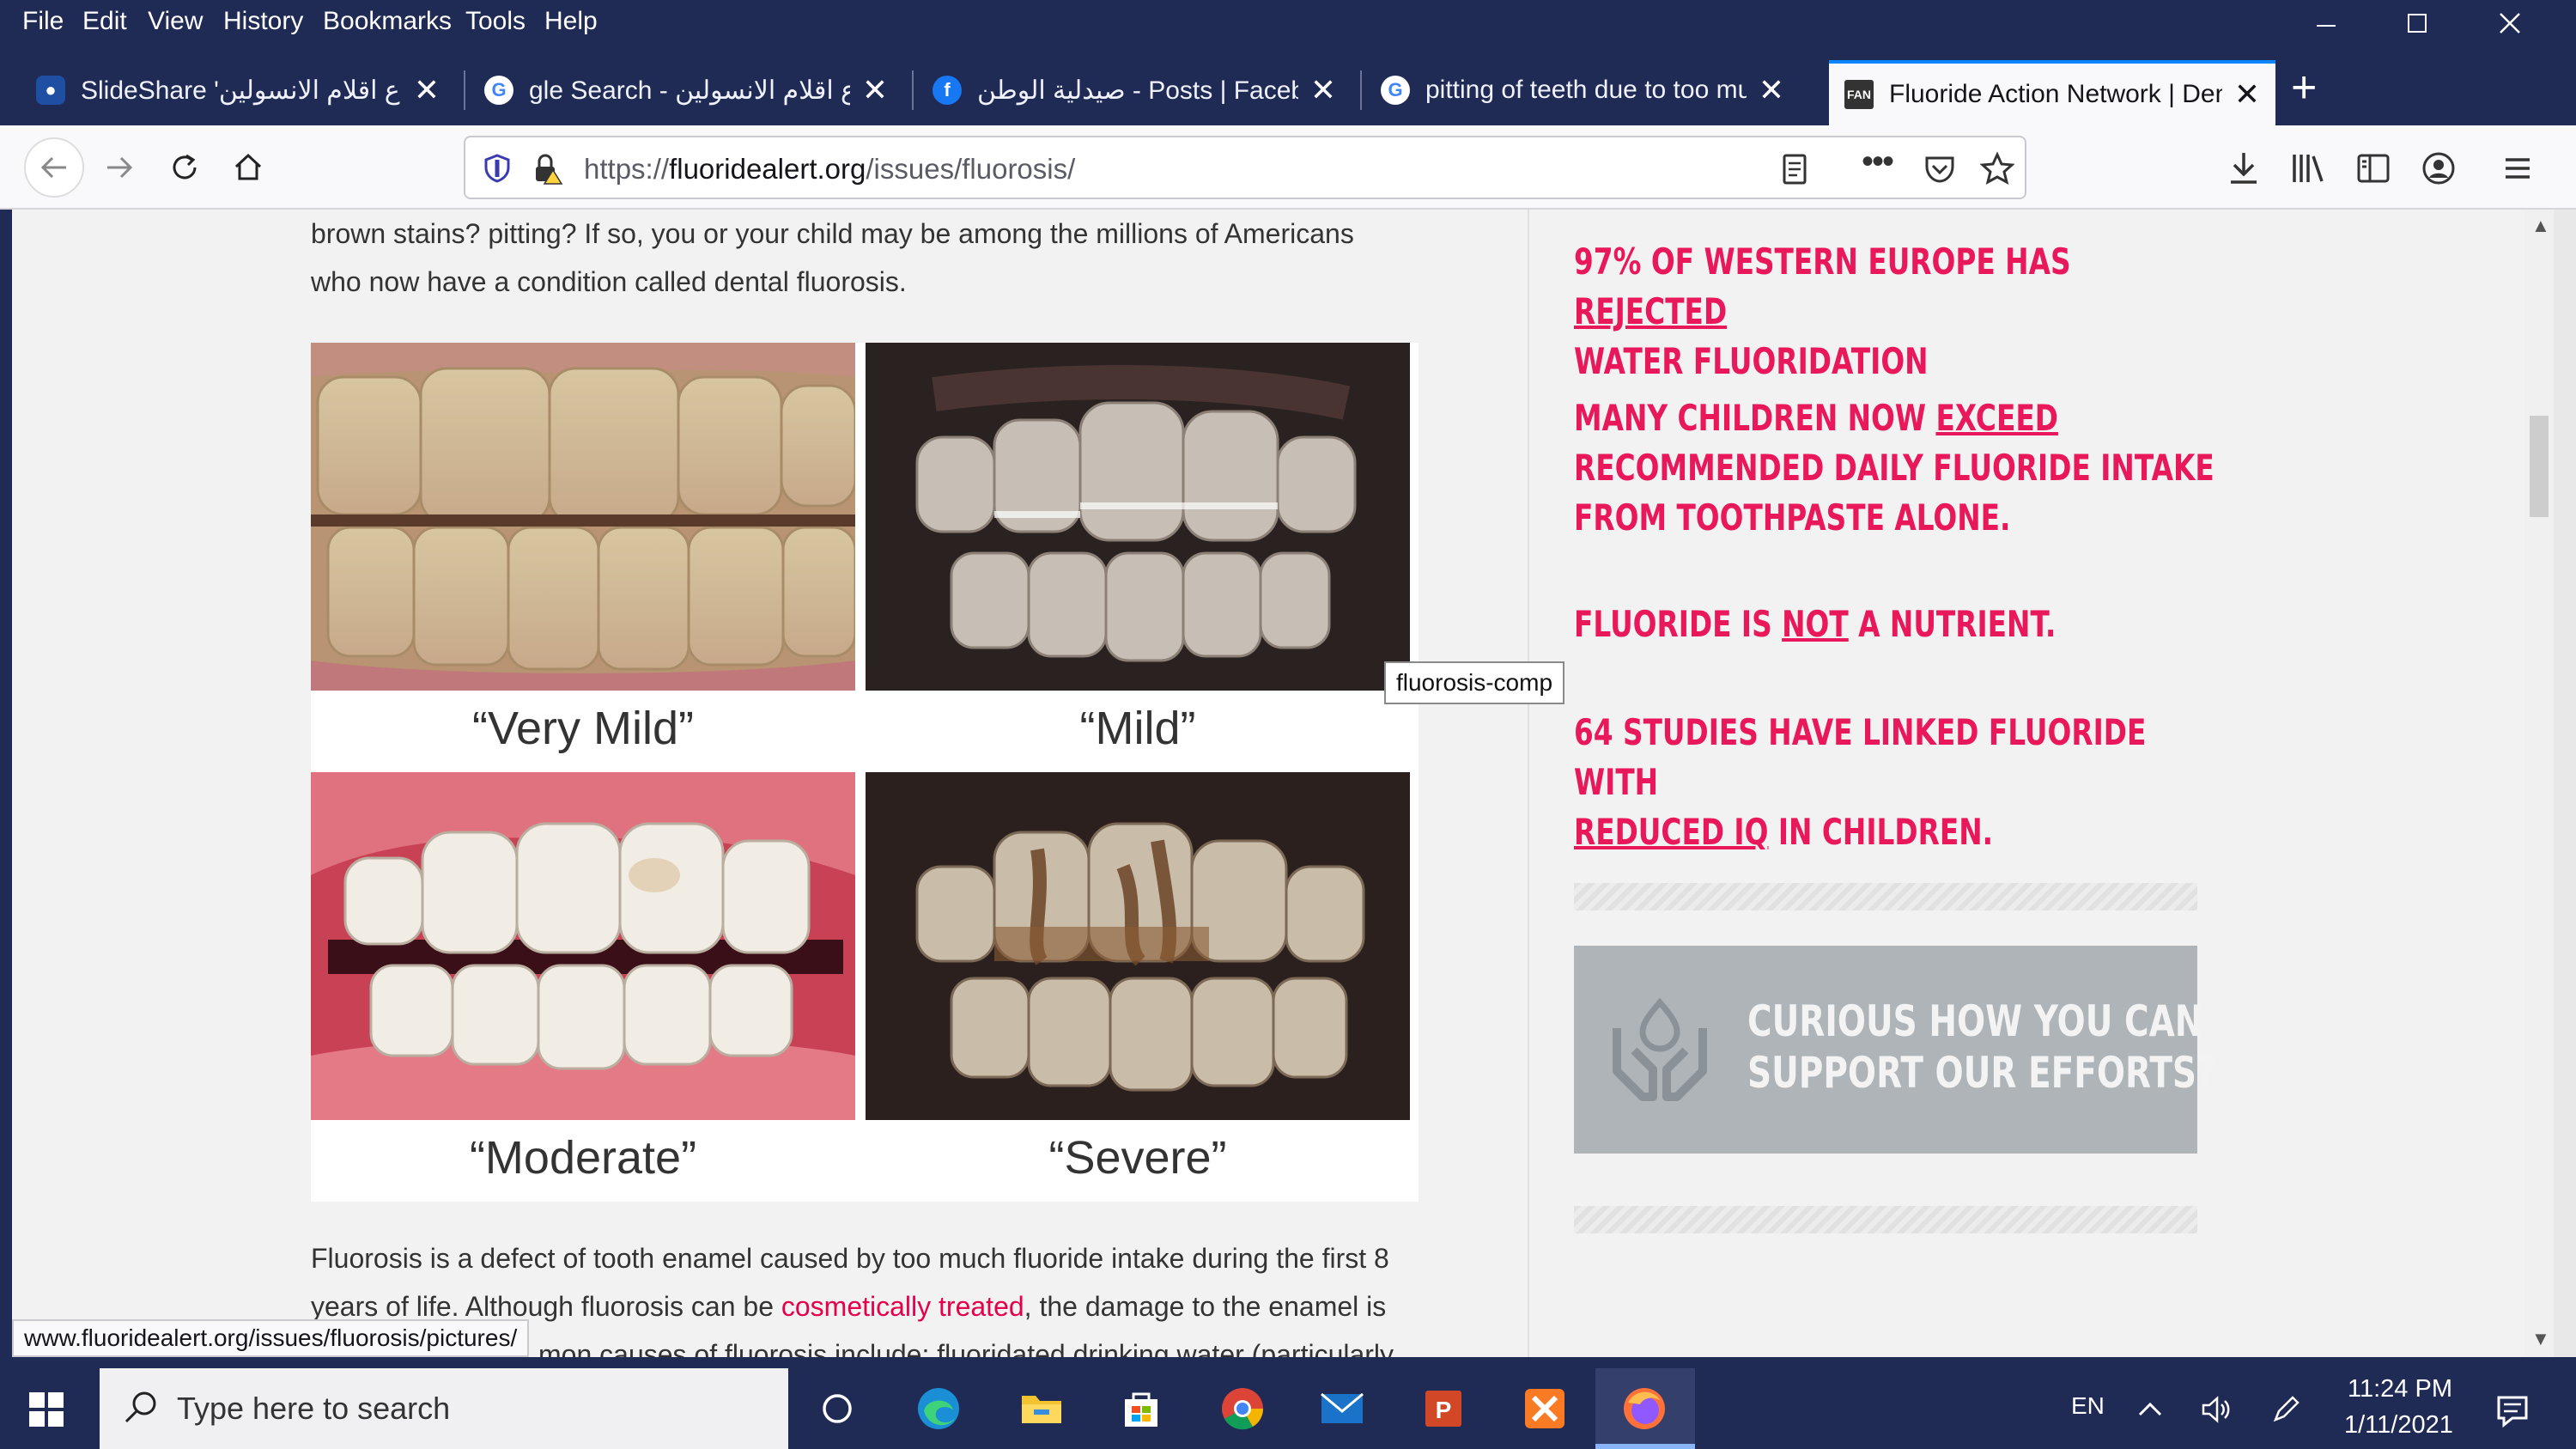 Image resolution: width=2576 pixels, height=1449 pixels. Describe the element at coordinates (1041, 1409) in the screenshot. I see `file-explorer-icon` at that location.